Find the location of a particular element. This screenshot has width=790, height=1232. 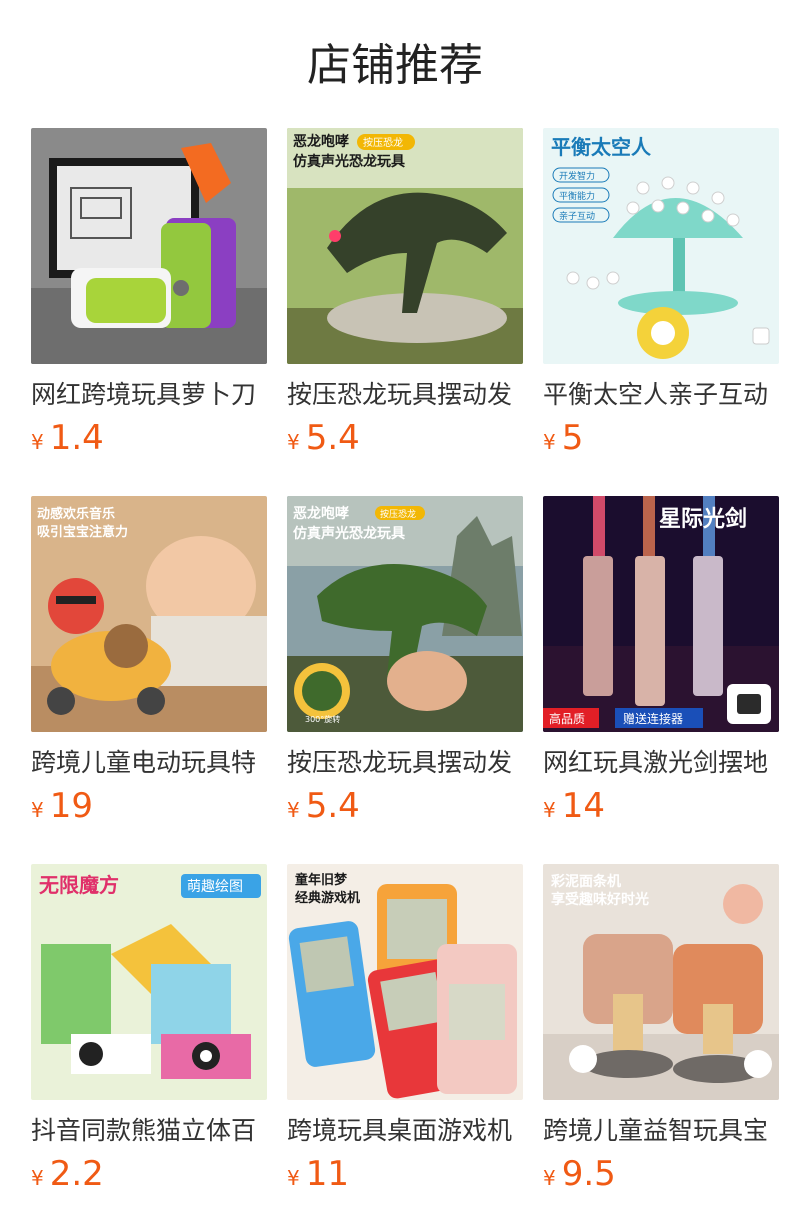

product-price: ¥5 is located at coordinates (563, 438).